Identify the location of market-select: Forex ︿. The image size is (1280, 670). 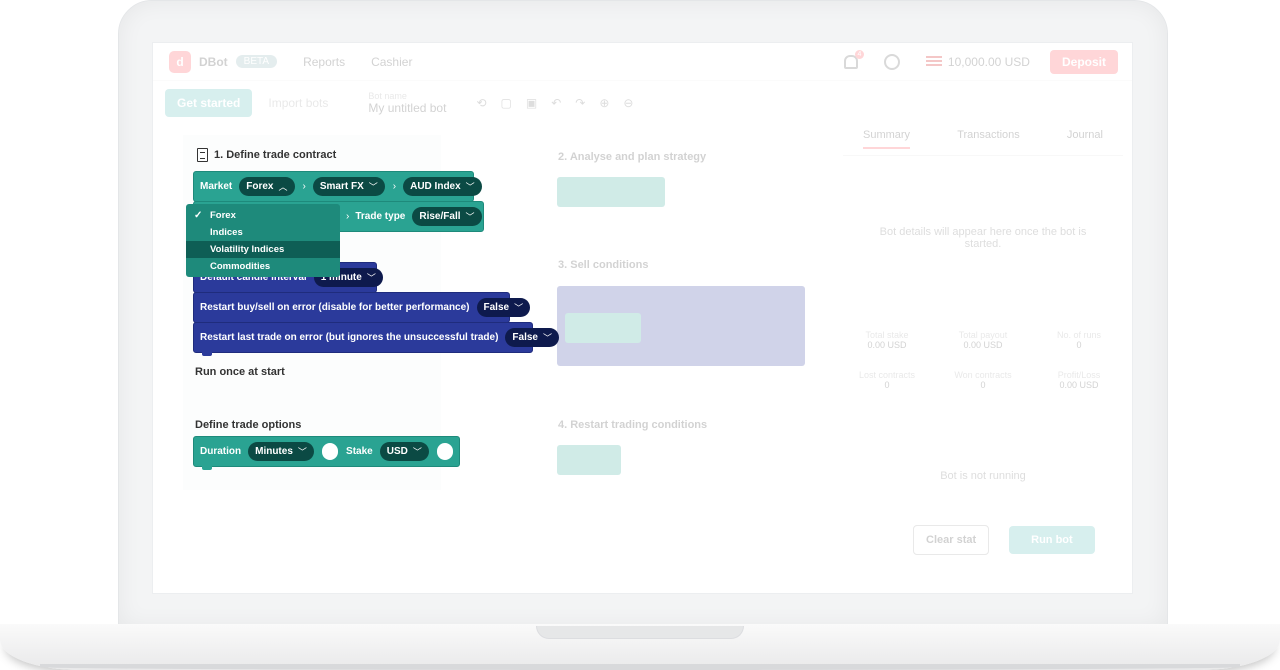
(267, 186).